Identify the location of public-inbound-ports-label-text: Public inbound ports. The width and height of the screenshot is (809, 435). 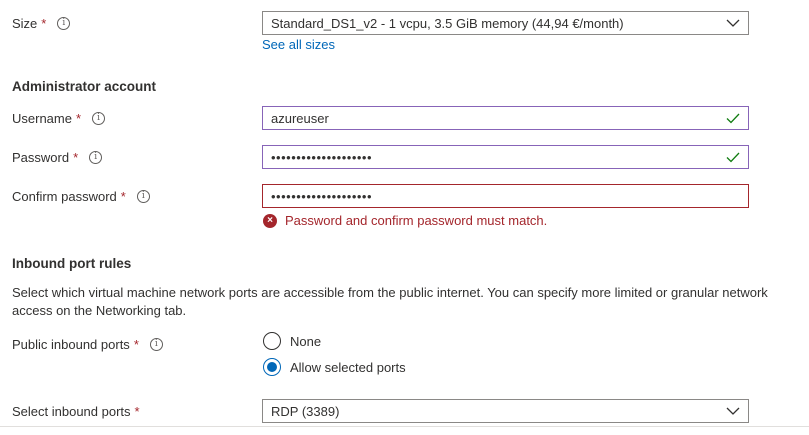
(71, 344).